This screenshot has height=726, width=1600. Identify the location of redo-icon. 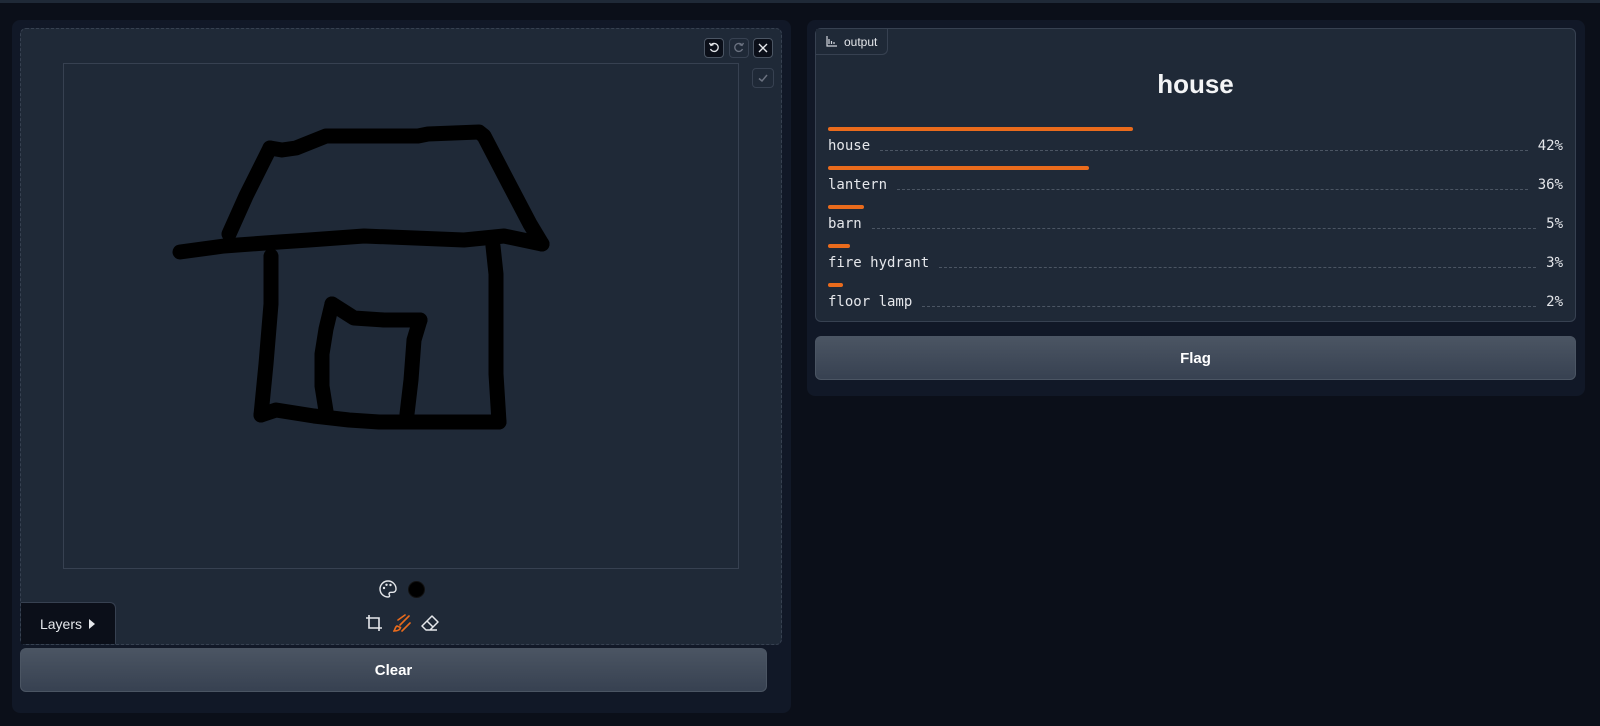
(739, 47).